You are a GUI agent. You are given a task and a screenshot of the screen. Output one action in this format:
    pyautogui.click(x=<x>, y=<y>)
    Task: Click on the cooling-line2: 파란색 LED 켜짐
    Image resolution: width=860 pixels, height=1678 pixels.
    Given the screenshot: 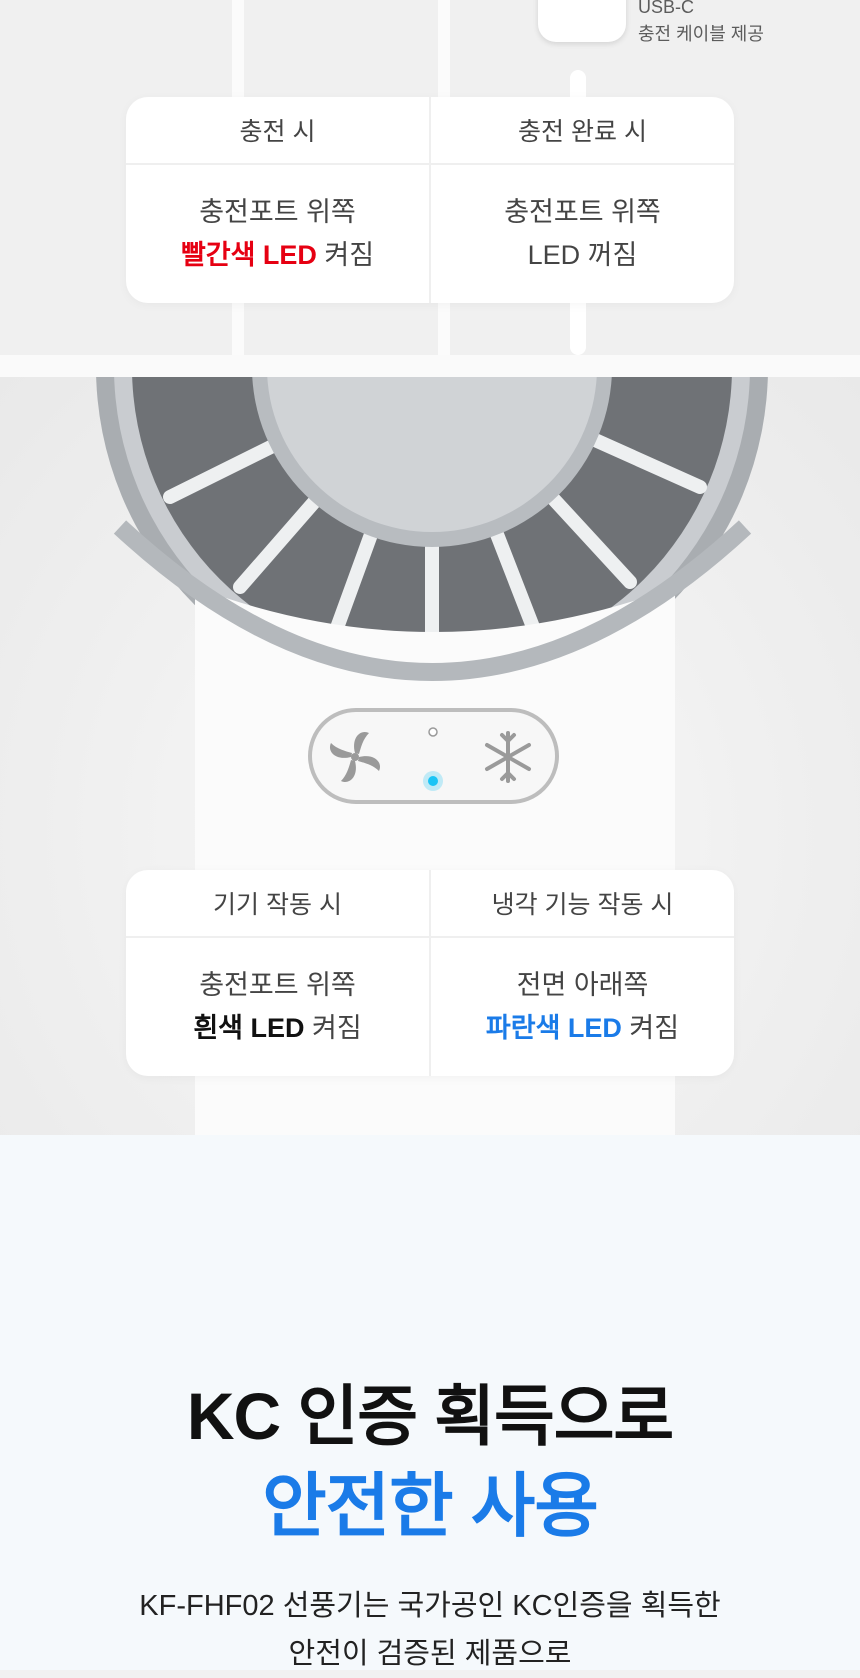 What is the action you would take?
    pyautogui.click(x=582, y=1028)
    